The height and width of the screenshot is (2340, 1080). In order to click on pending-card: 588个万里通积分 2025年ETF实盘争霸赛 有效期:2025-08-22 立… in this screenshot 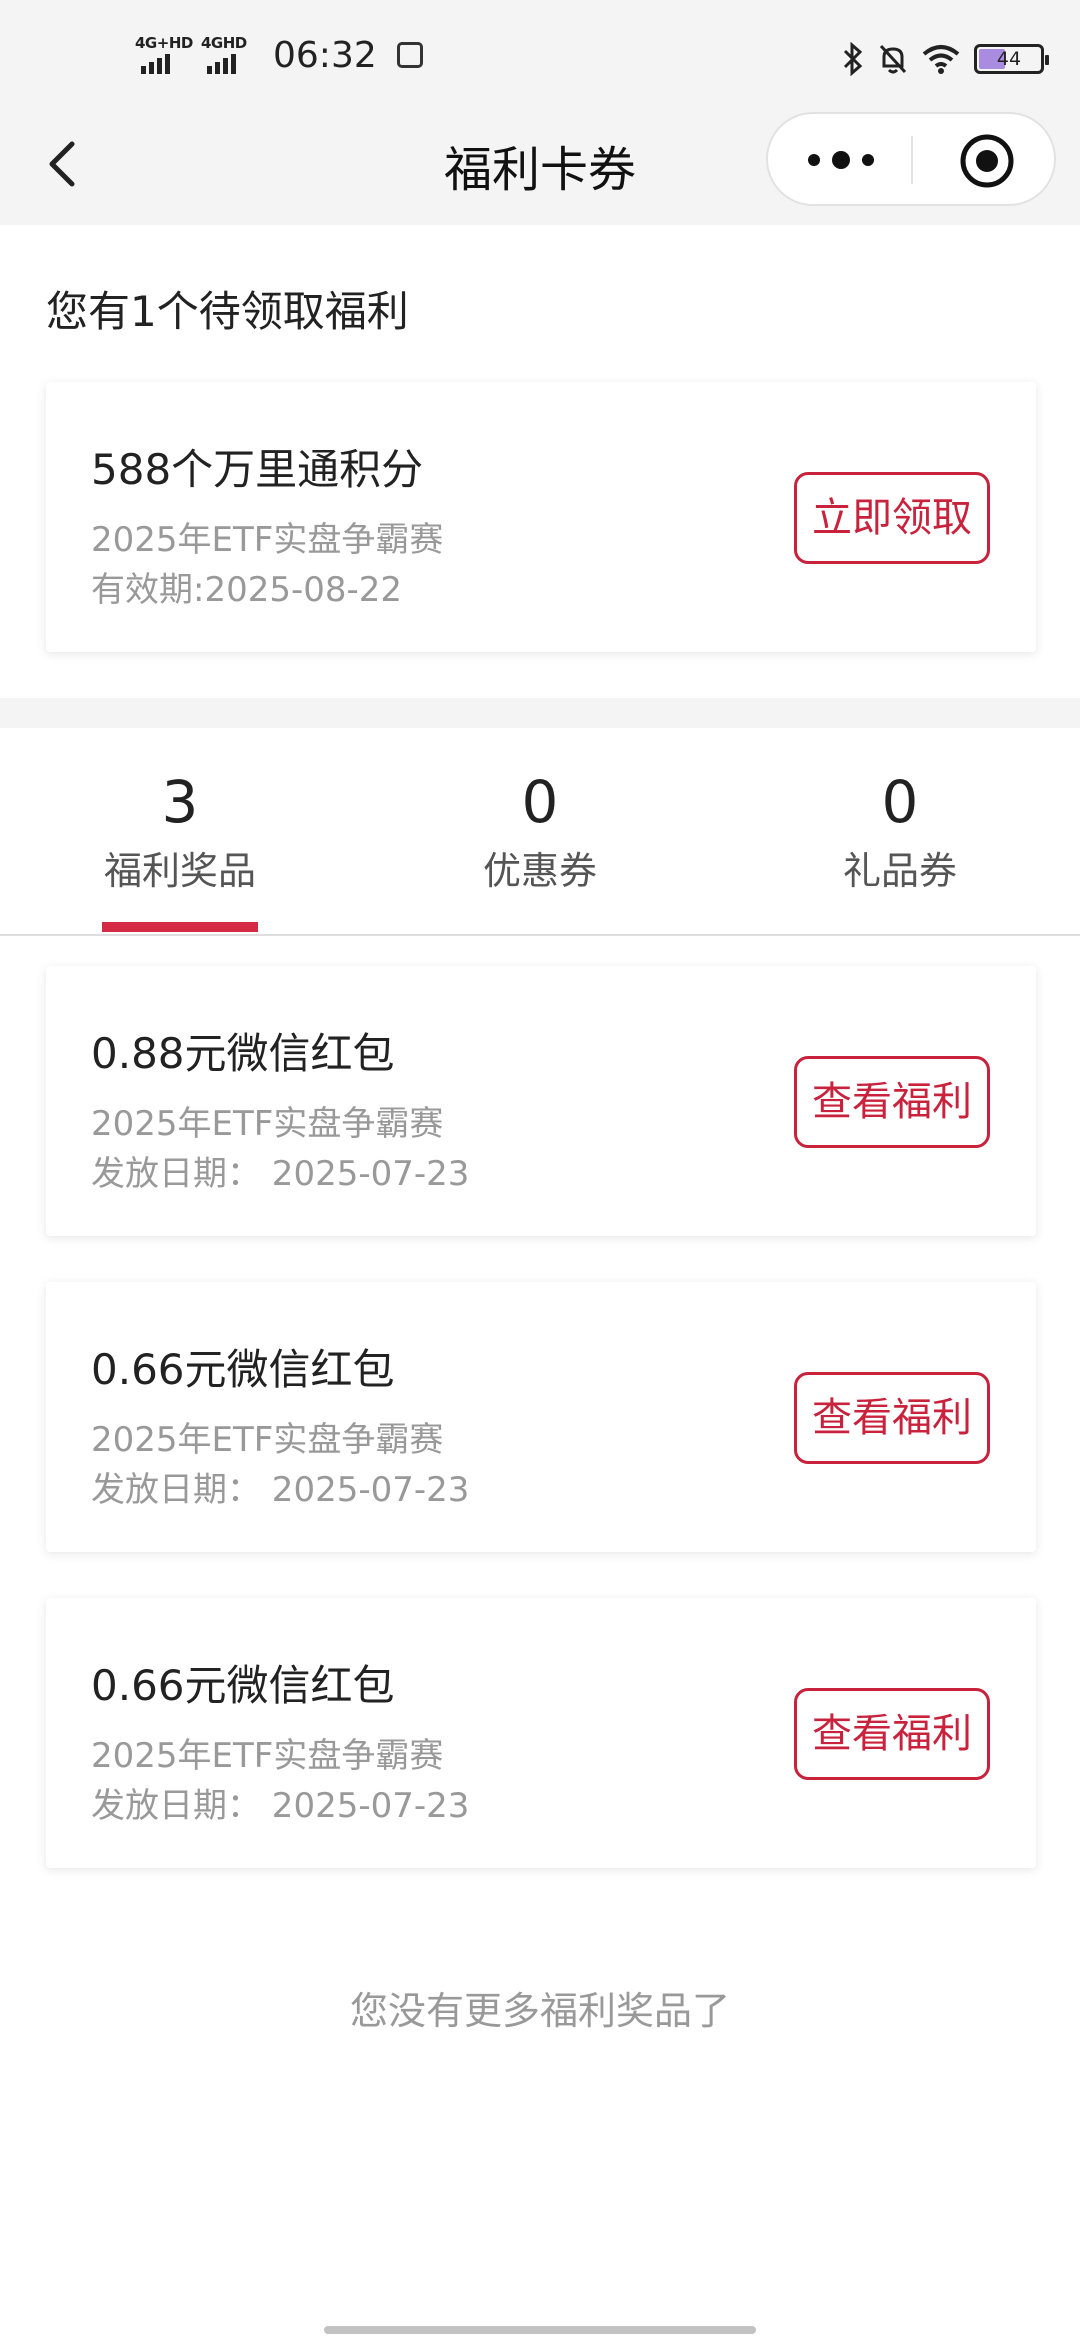, I will do `click(541, 517)`.